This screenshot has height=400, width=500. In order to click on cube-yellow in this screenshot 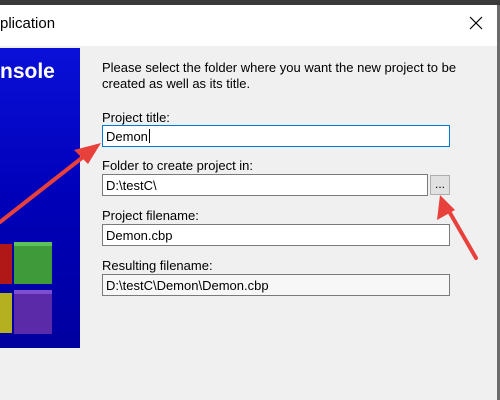, I will do `click(6, 313)`.